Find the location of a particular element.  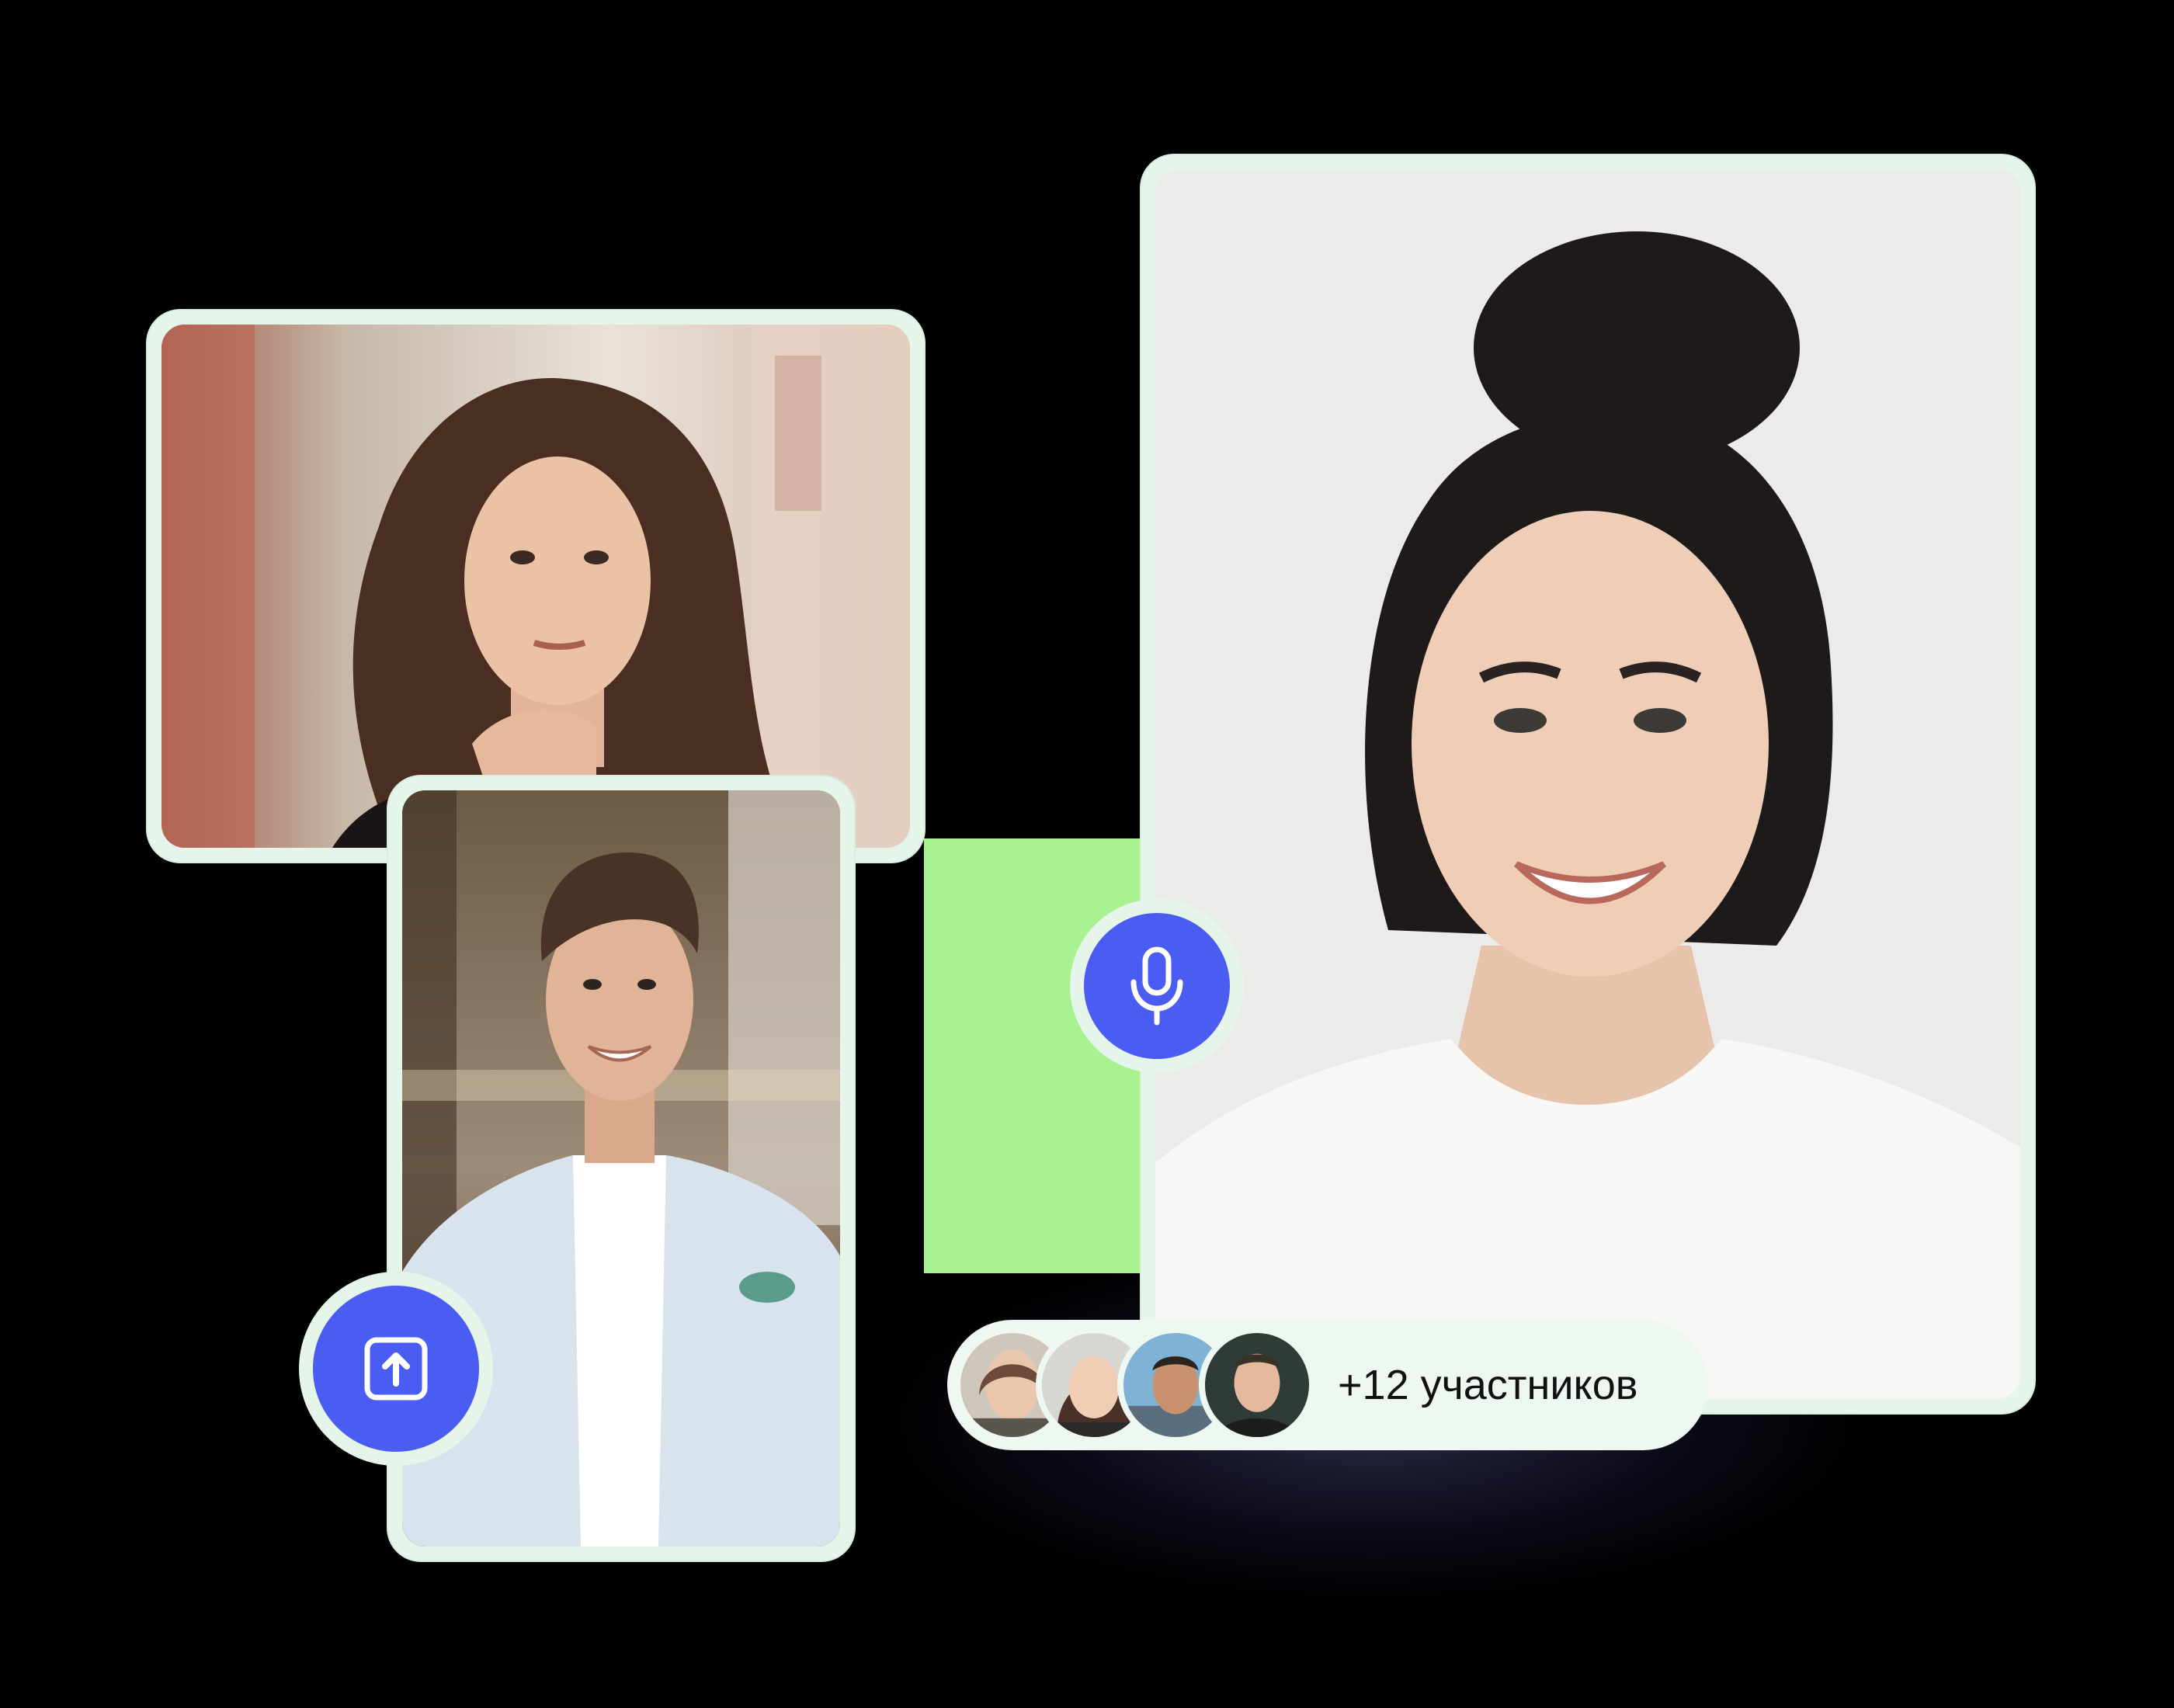

microphone-icon is located at coordinates (1156, 986).